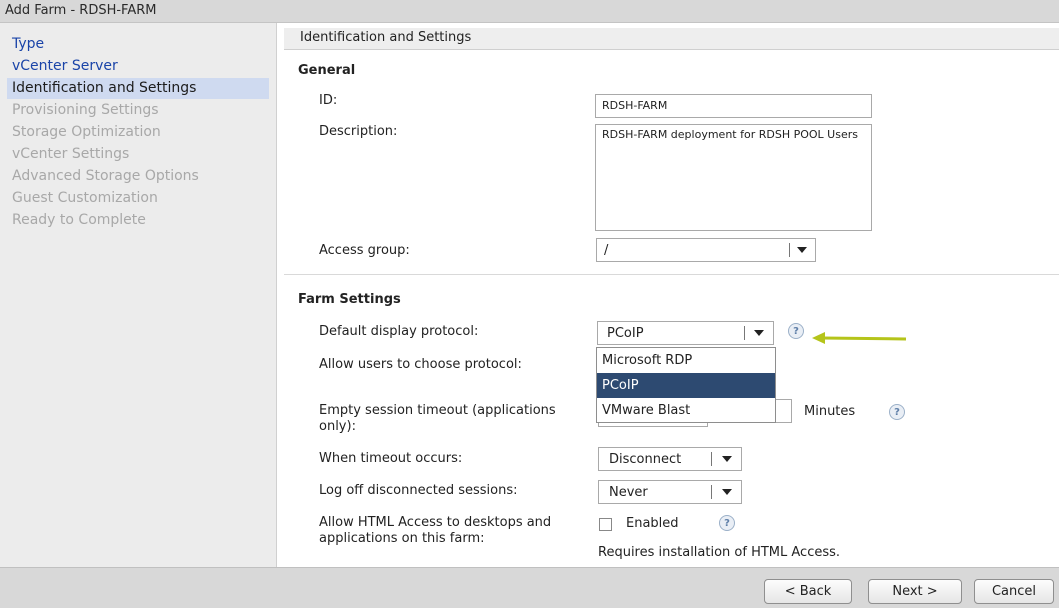 The width and height of the screenshot is (1059, 608). Describe the element at coordinates (420, 364) in the screenshot. I see `allow-choose-protocol-label: Allow users to choose protocol:` at that location.